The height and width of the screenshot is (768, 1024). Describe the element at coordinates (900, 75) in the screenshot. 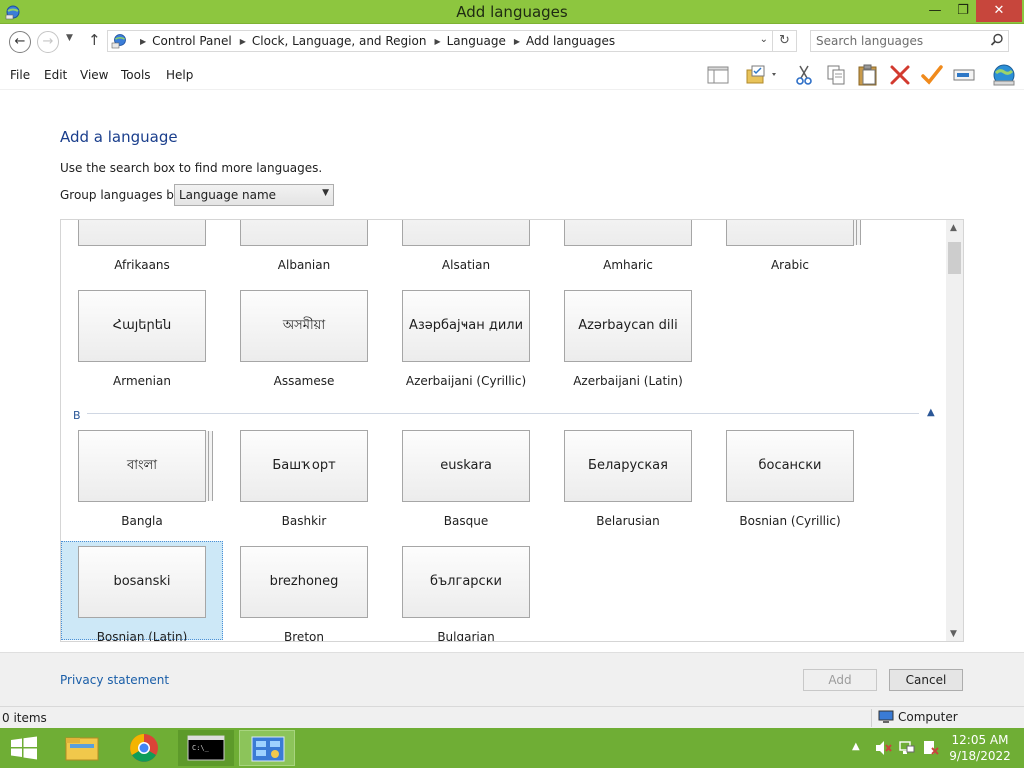

I see `delete-icon` at that location.